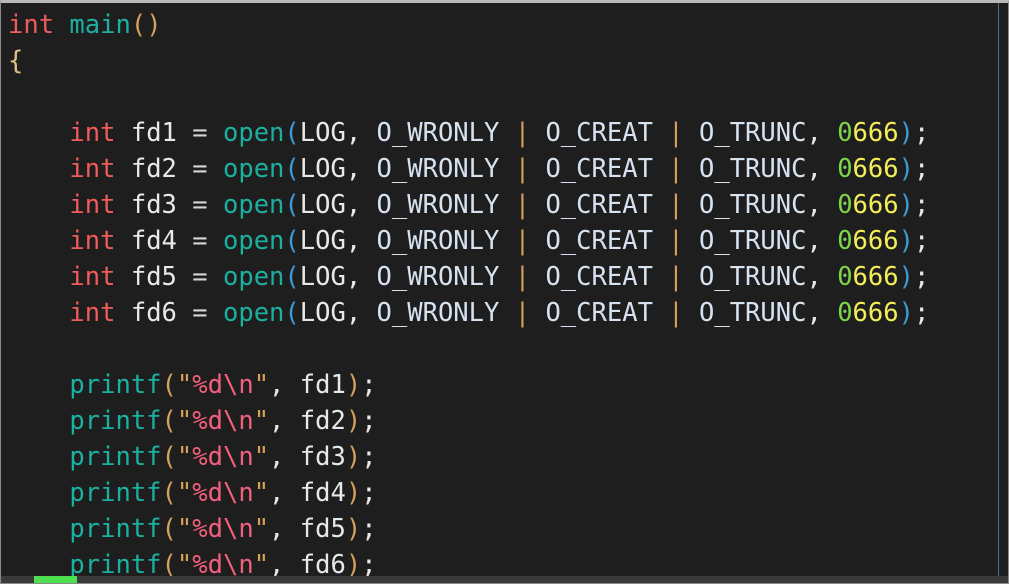 The width and height of the screenshot is (1009, 584). I want to click on vertical-scrollbar, so click(1003, 293).